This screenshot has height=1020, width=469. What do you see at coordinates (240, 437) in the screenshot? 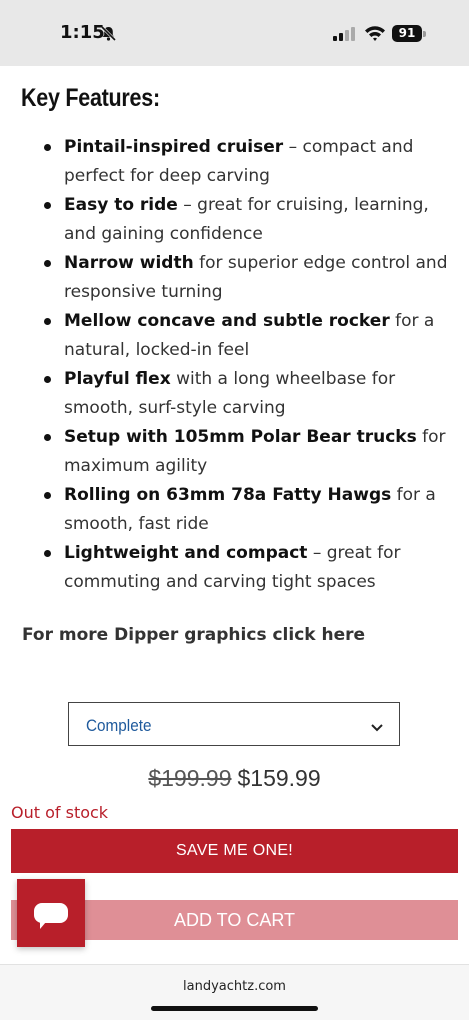
I see `feature-highlight: Setup with 105mm Polar Bear trucks` at bounding box center [240, 437].